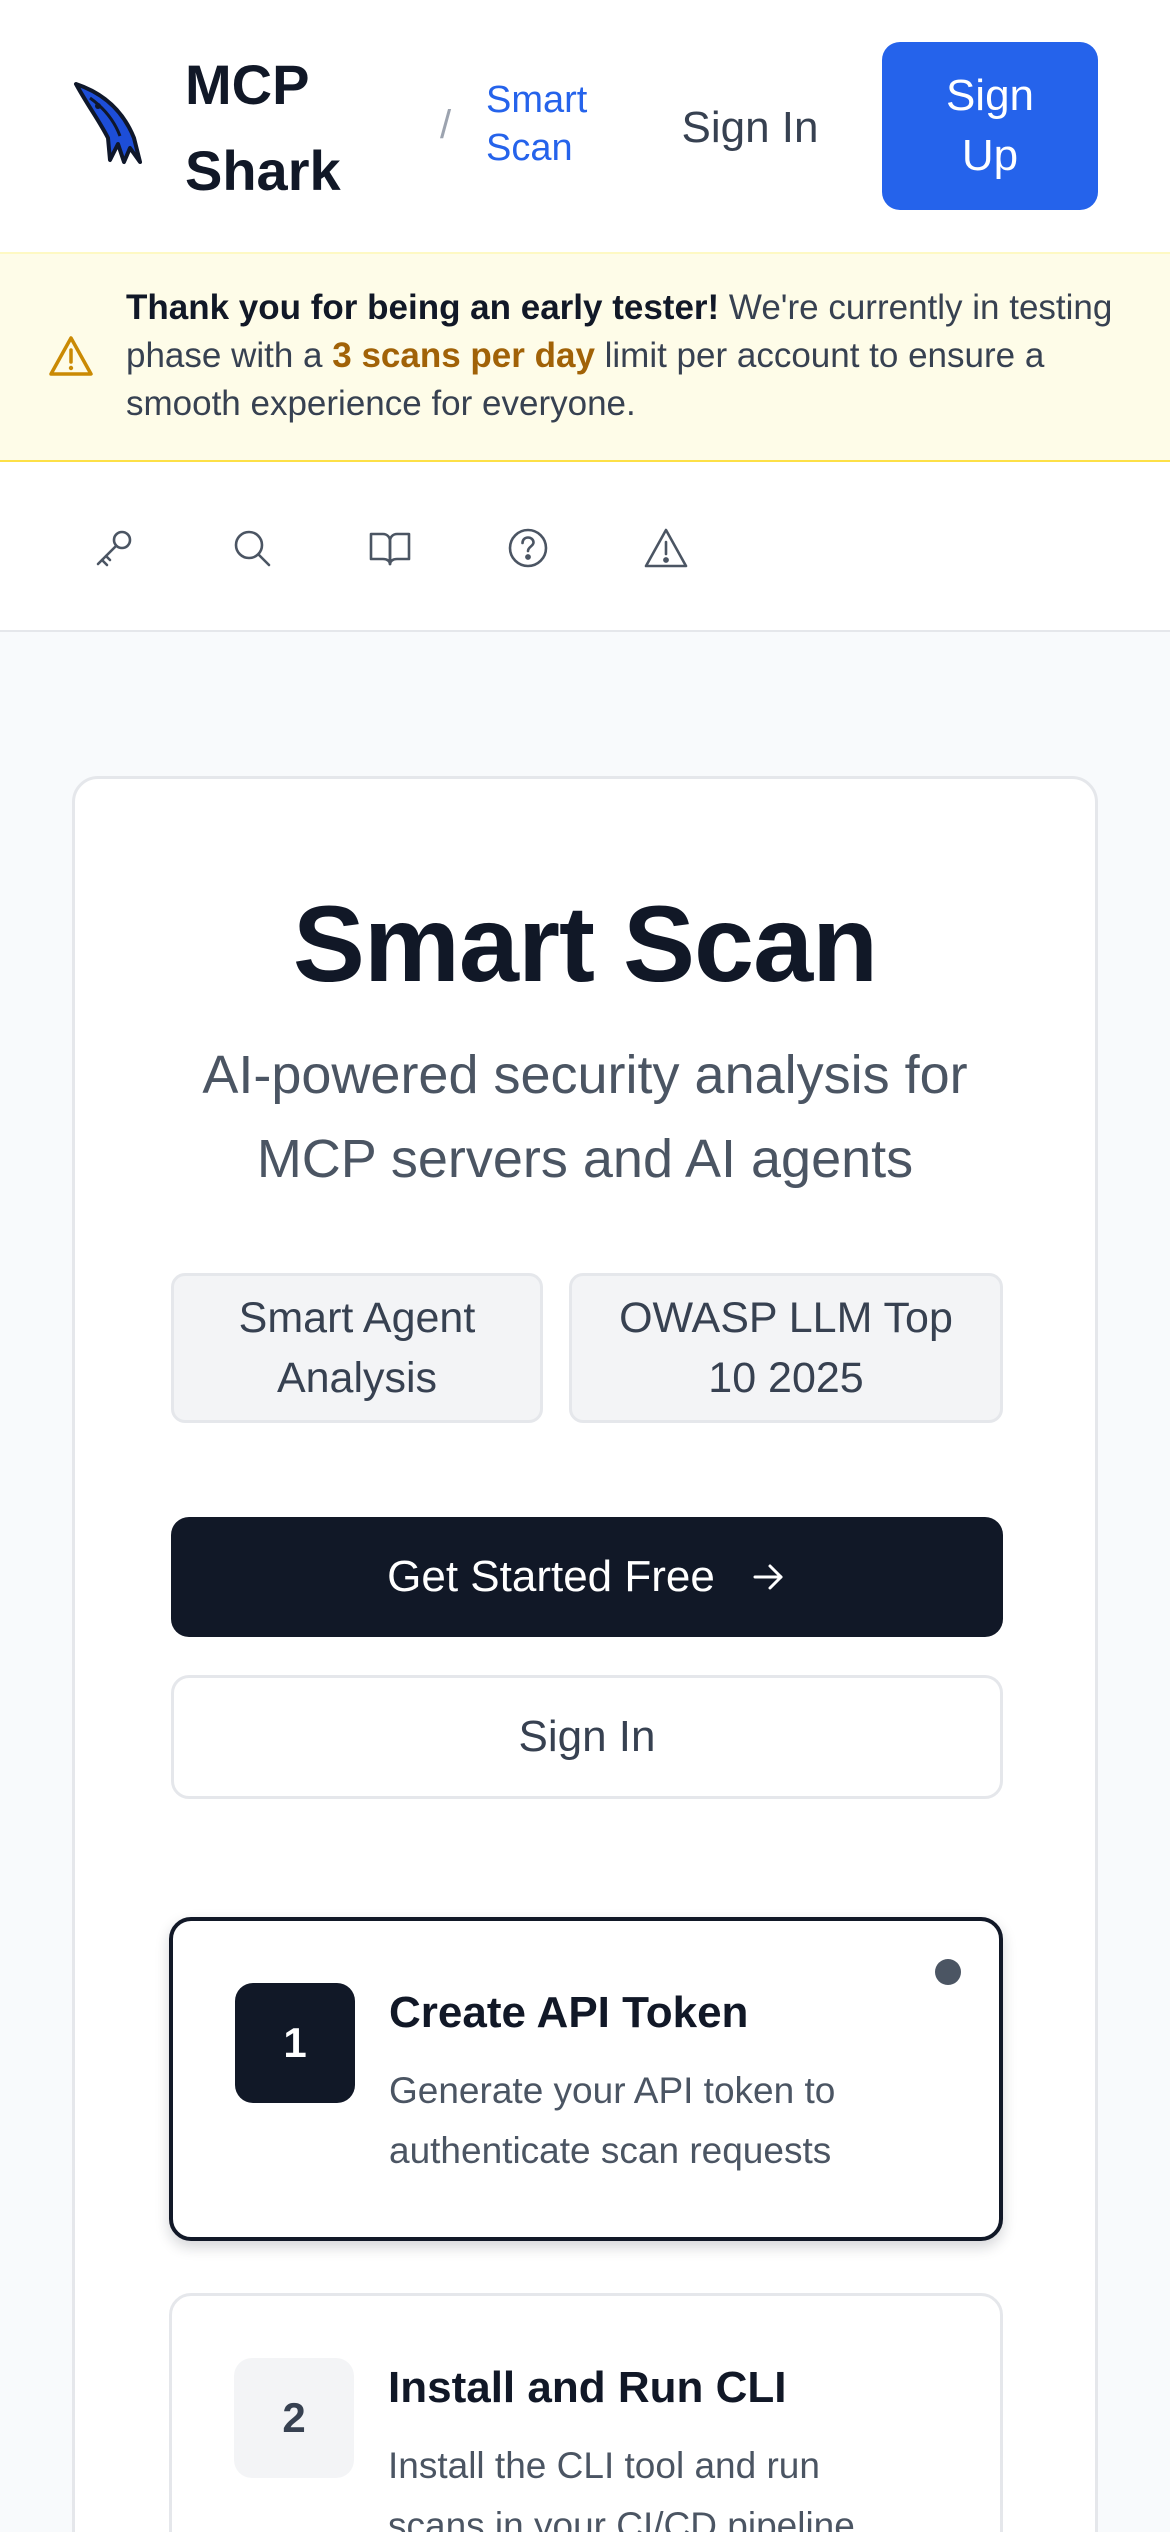  I want to click on icon-toolbar, so click(585, 547).